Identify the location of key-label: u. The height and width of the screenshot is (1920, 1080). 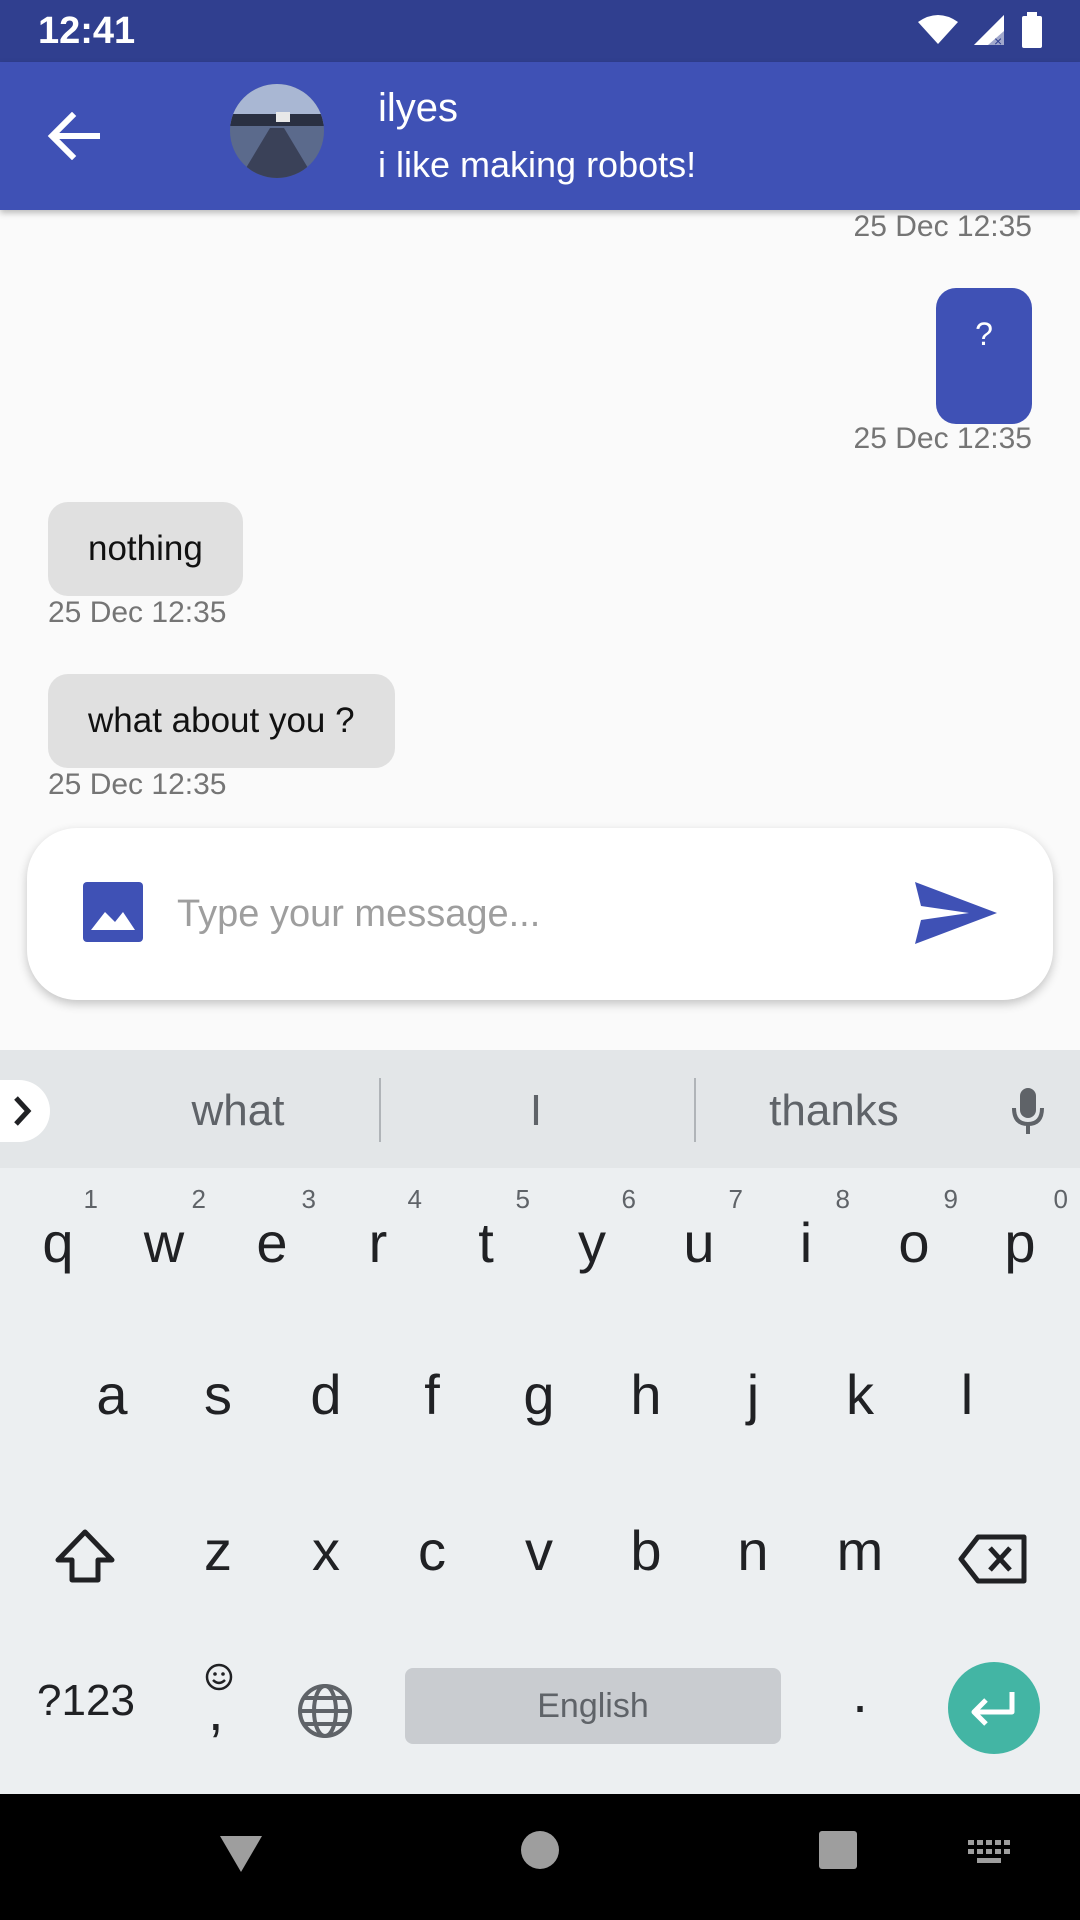
(699, 1242).